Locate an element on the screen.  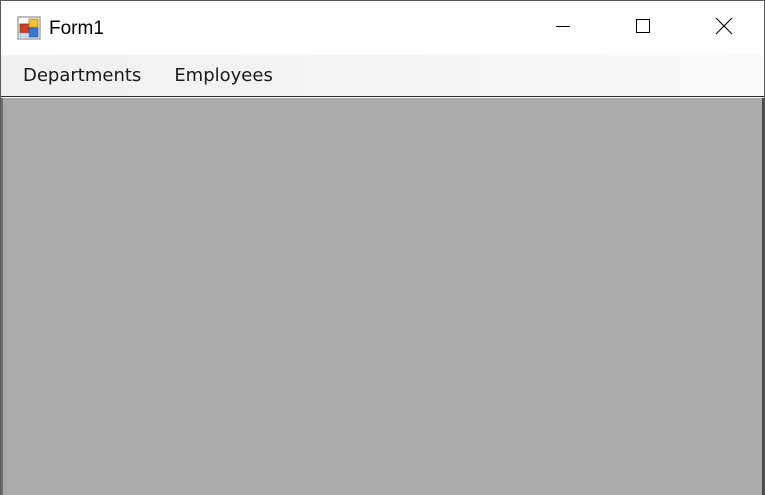
menu-item-employees: Employees is located at coordinates (223, 76).